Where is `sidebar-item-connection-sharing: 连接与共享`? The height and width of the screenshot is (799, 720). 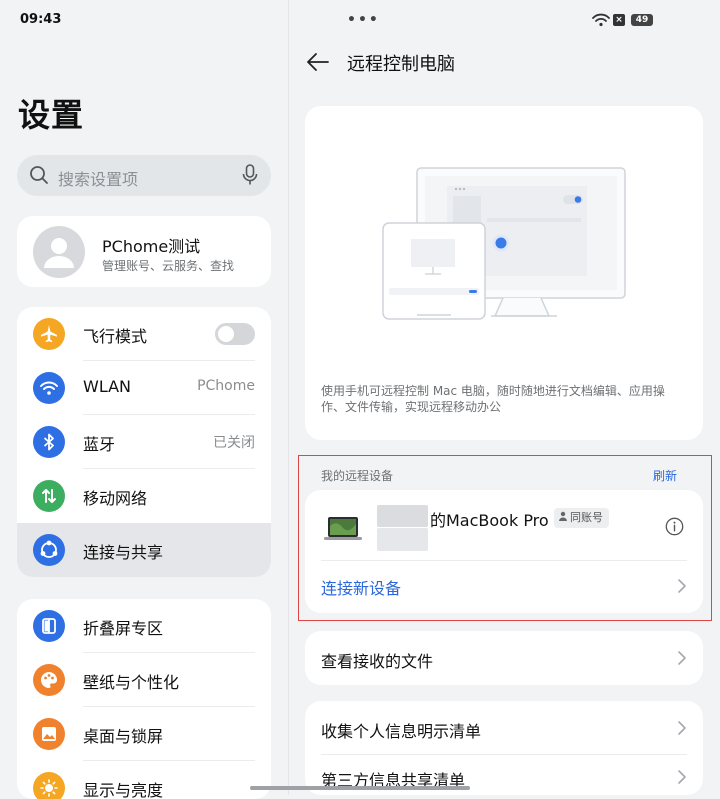
sidebar-item-connection-sharing: 连接与共享 is located at coordinates (144, 550).